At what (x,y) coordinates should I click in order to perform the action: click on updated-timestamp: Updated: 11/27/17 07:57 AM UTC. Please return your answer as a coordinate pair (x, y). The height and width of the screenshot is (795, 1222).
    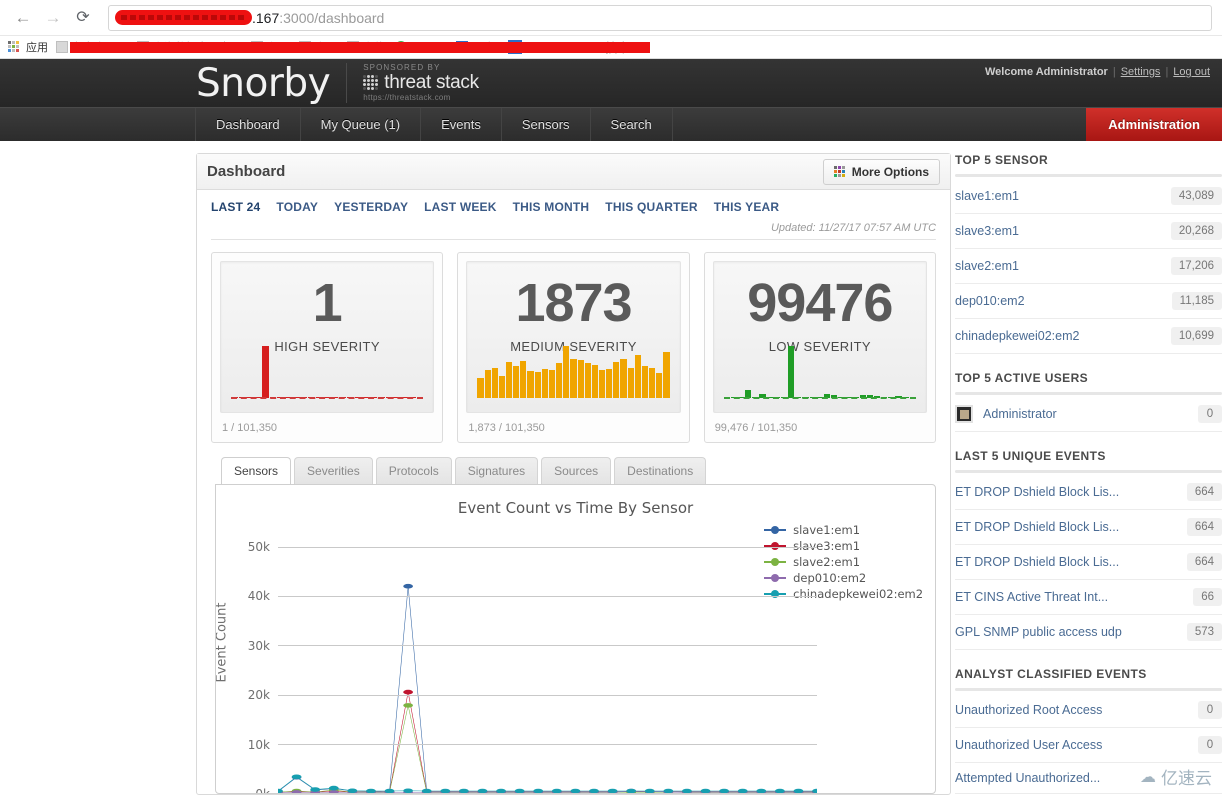
    Looking at the image, I should click on (853, 228).